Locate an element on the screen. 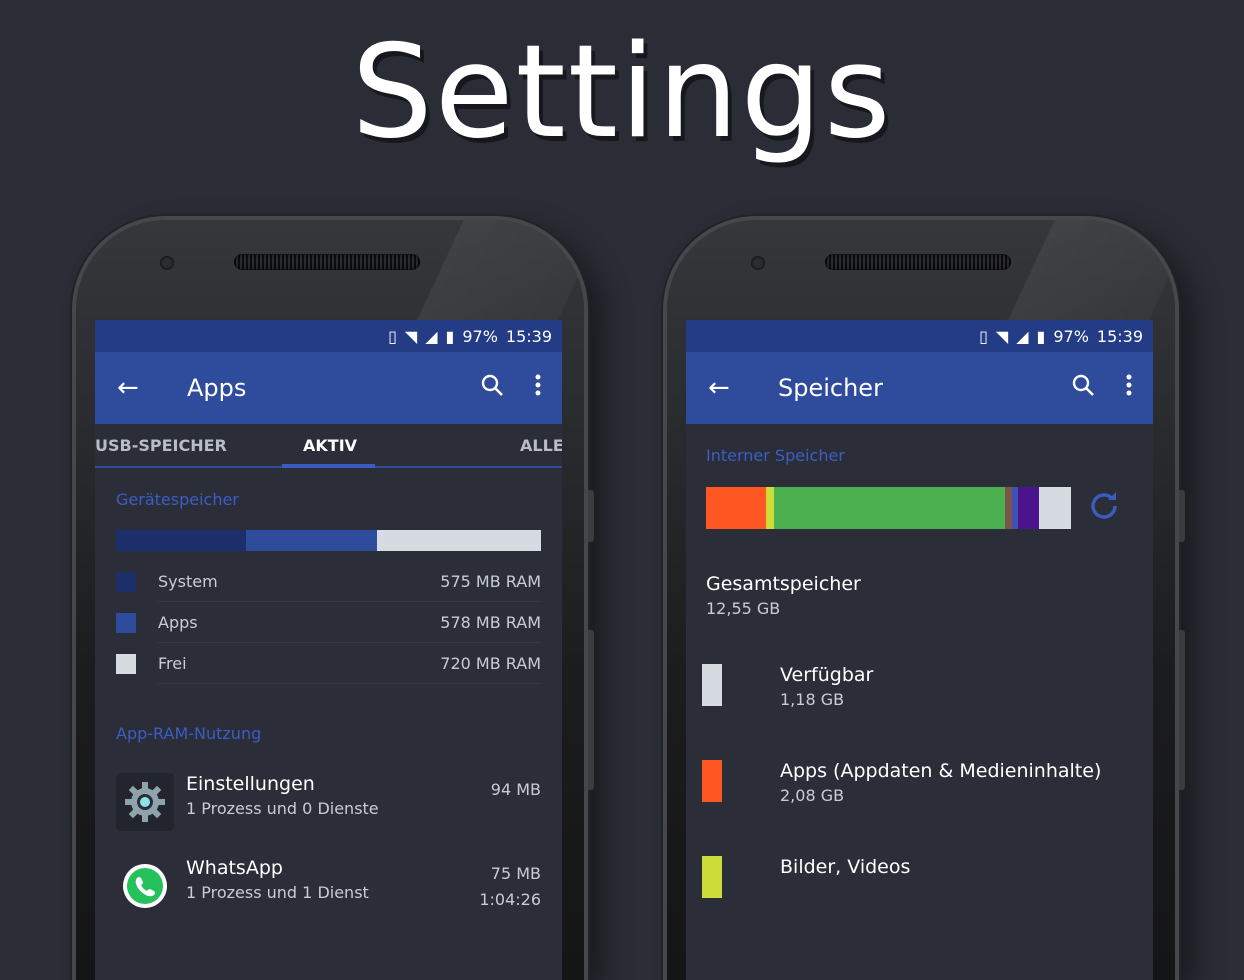 Image resolution: width=1244 pixels, height=980 pixels. list-item: Bilder, Videos is located at coordinates (917, 904).